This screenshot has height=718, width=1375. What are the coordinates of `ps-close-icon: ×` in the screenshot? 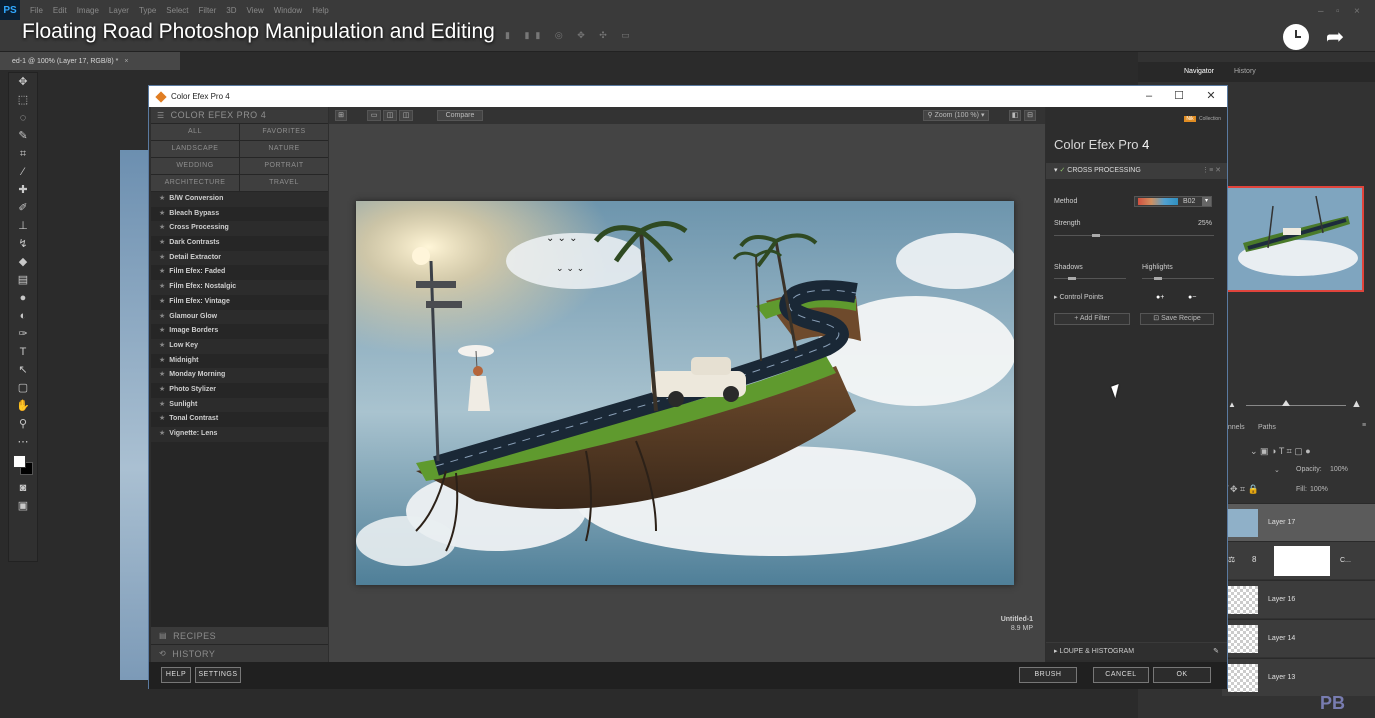 It's located at (1357, 11).